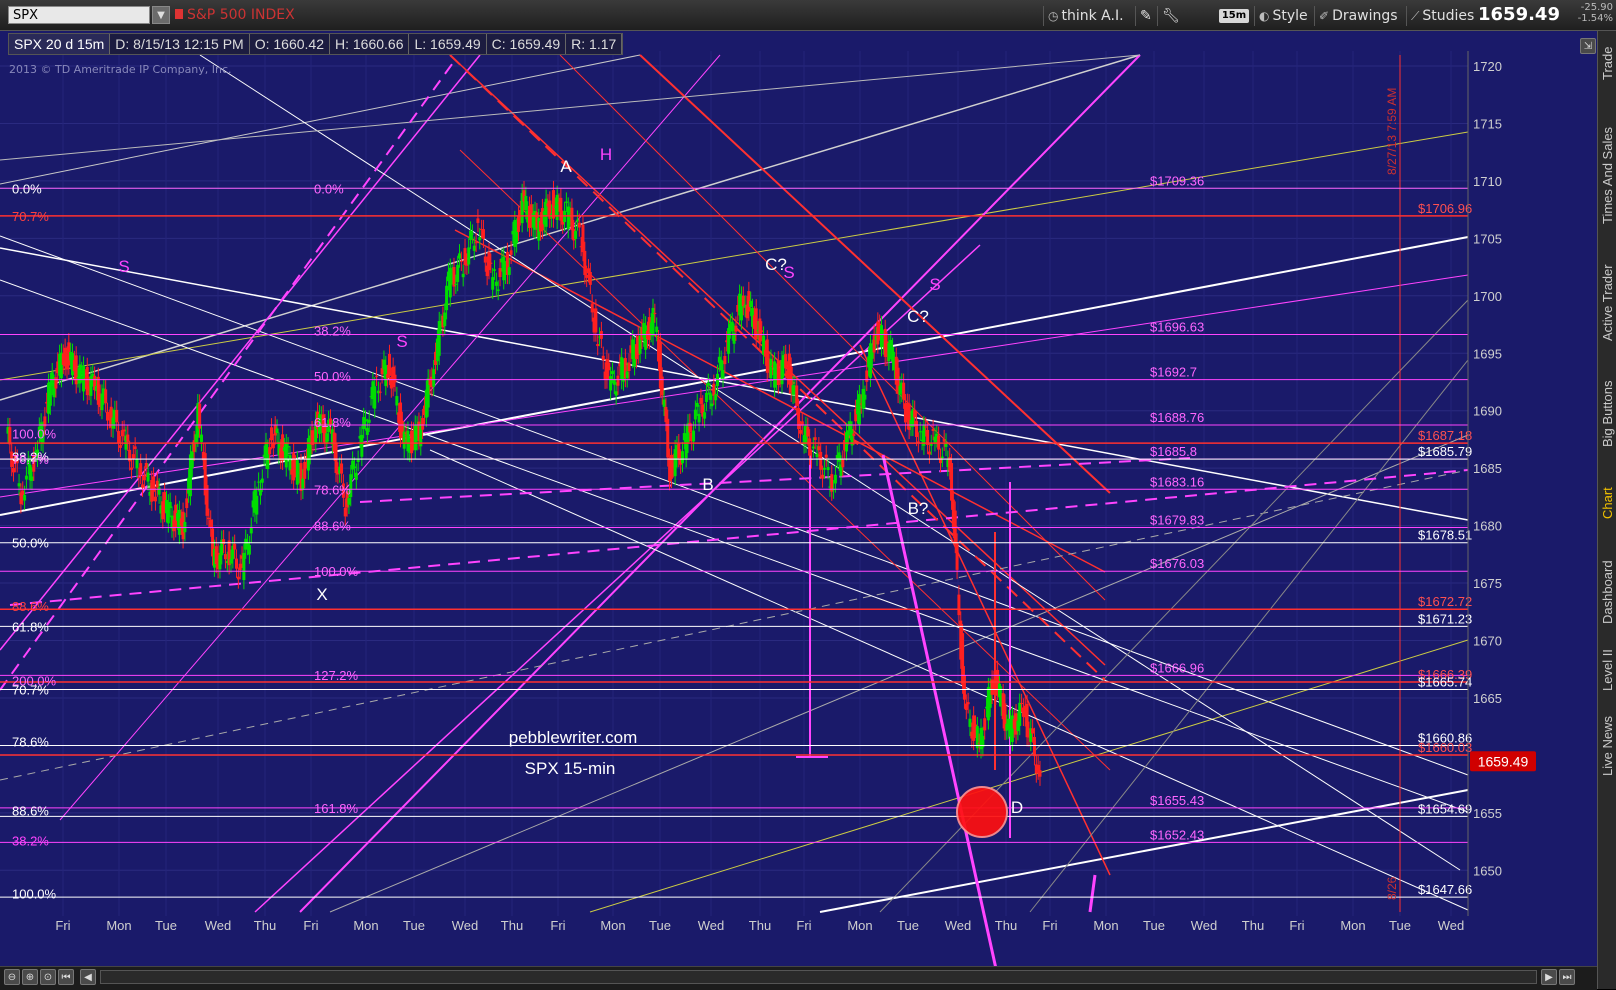 The image size is (1616, 990). Describe the element at coordinates (1324, 16) in the screenshot. I see `pencil-icon: ✐` at that location.